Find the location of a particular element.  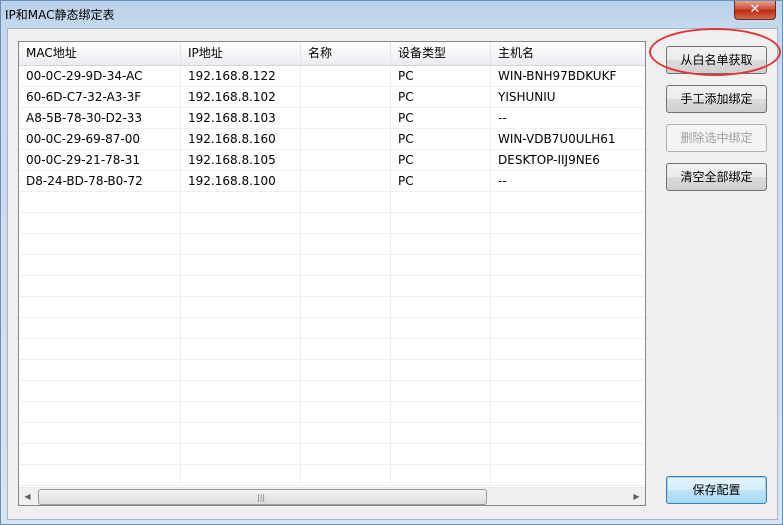

title-bar: IP和MAC静态绑定表 ✕ is located at coordinates (391, 14).